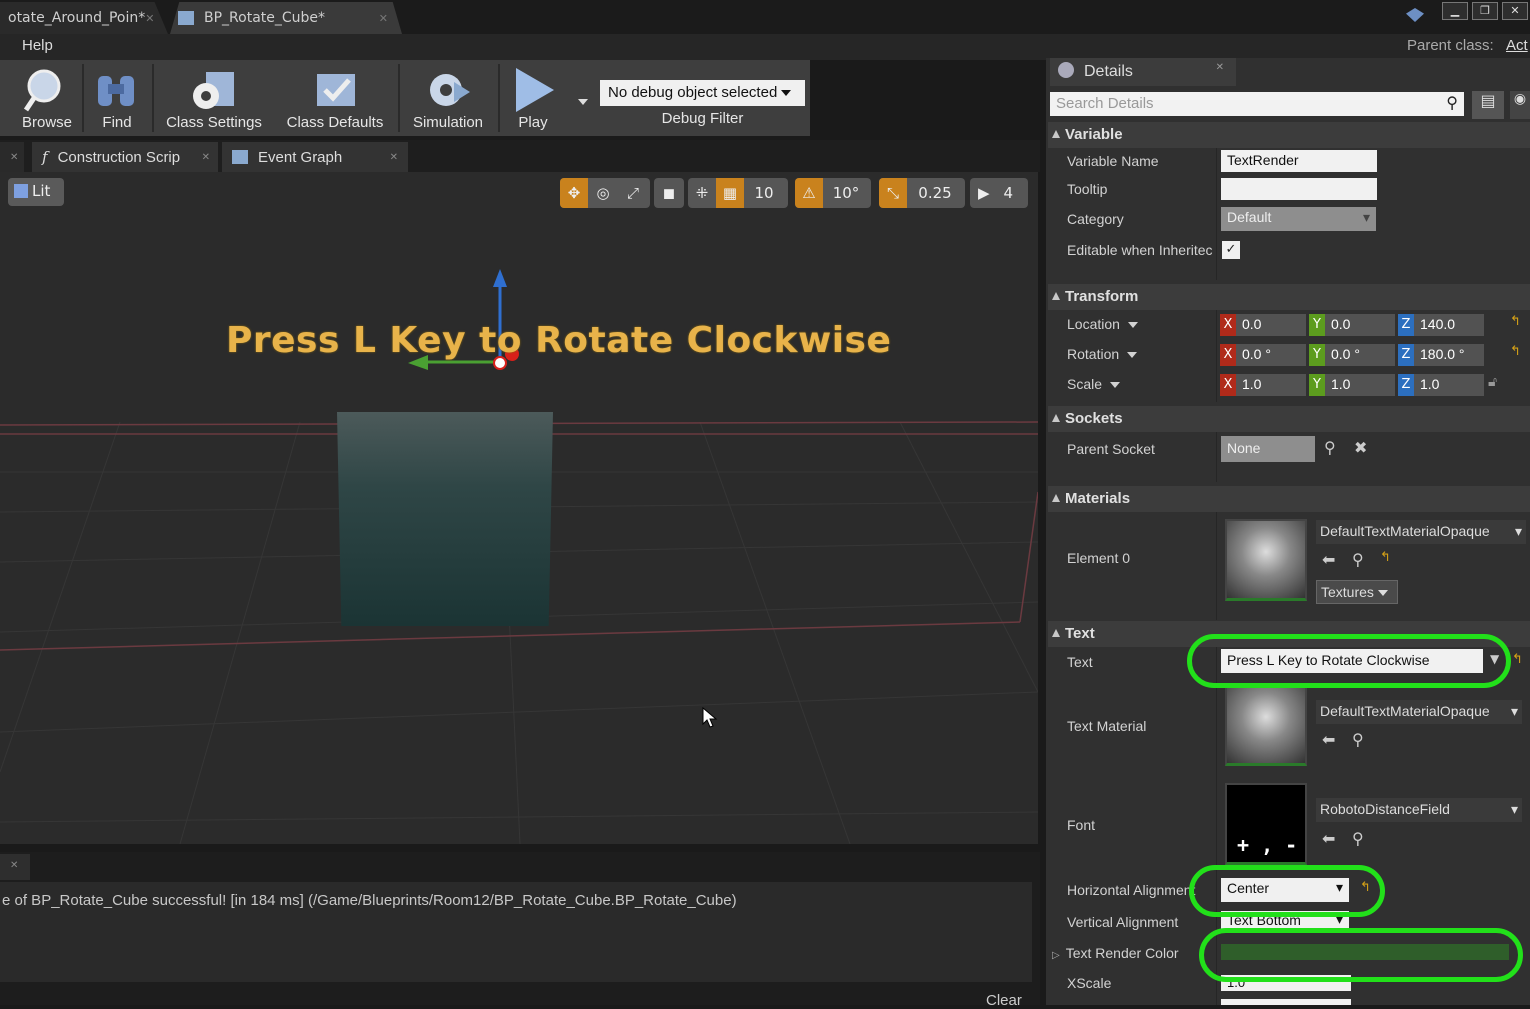 Image resolution: width=1530 pixels, height=1009 pixels. I want to click on element0-dropdown: DefaultTextMaterialOpaque ▾, so click(1421, 532).